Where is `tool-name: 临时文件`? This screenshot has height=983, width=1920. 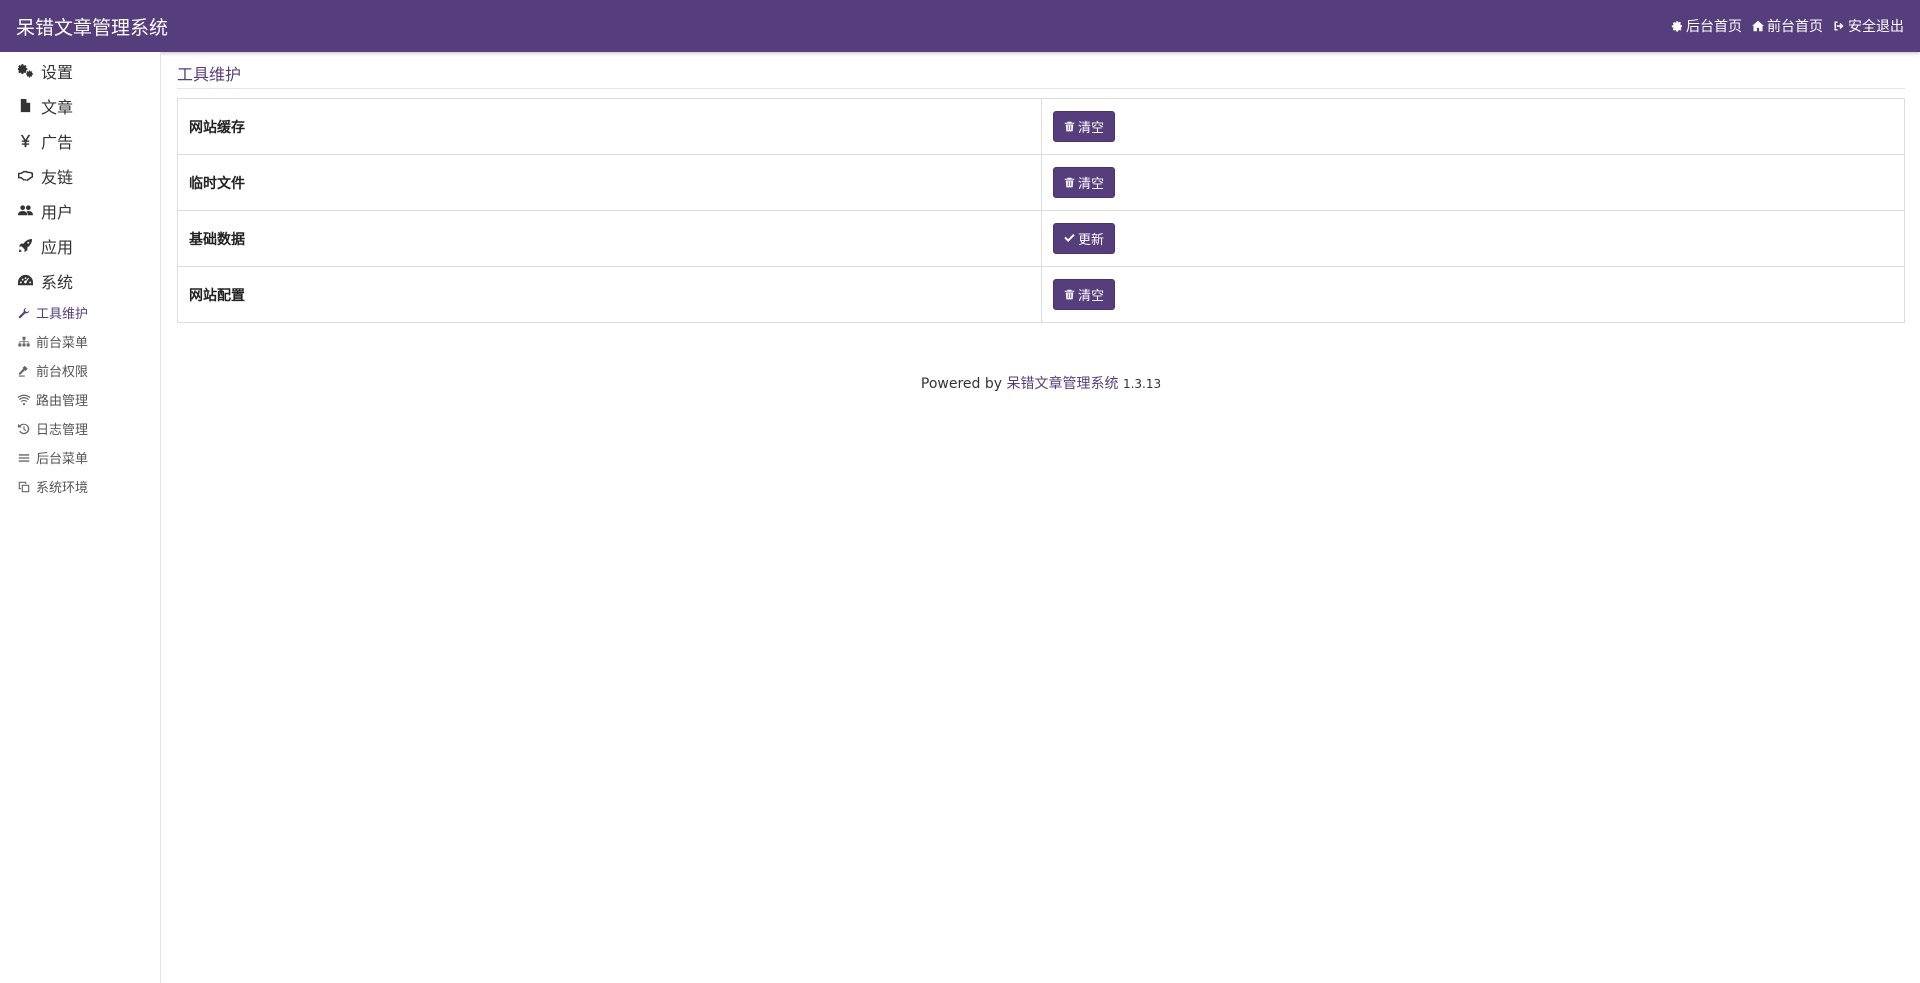 tool-name: 临时文件 is located at coordinates (609, 182).